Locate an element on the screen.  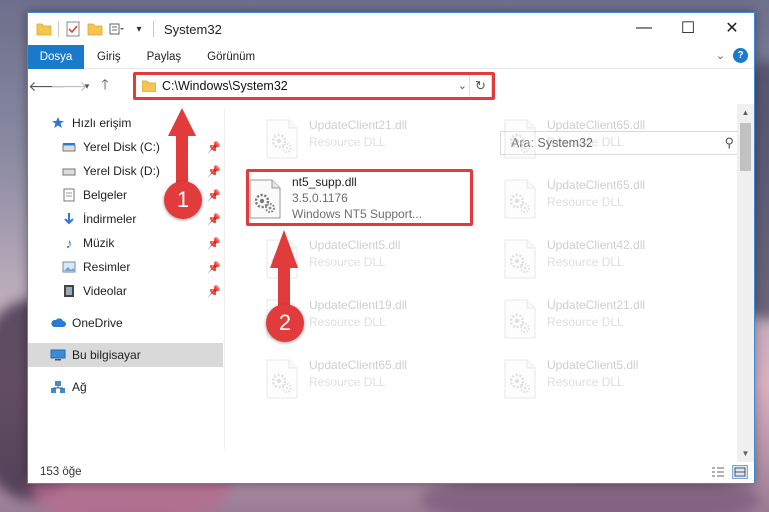
sidebar-item-network: Ağ is located at coordinates (125, 387).